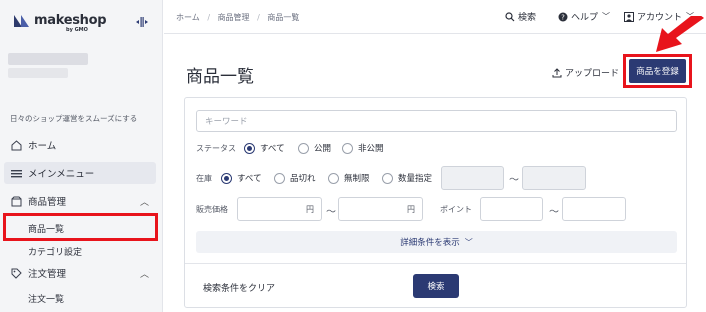 This screenshot has width=706, height=312. What do you see at coordinates (81, 201) in the screenshot?
I see `sidebar-item-products: 商品管理 ︿` at bounding box center [81, 201].